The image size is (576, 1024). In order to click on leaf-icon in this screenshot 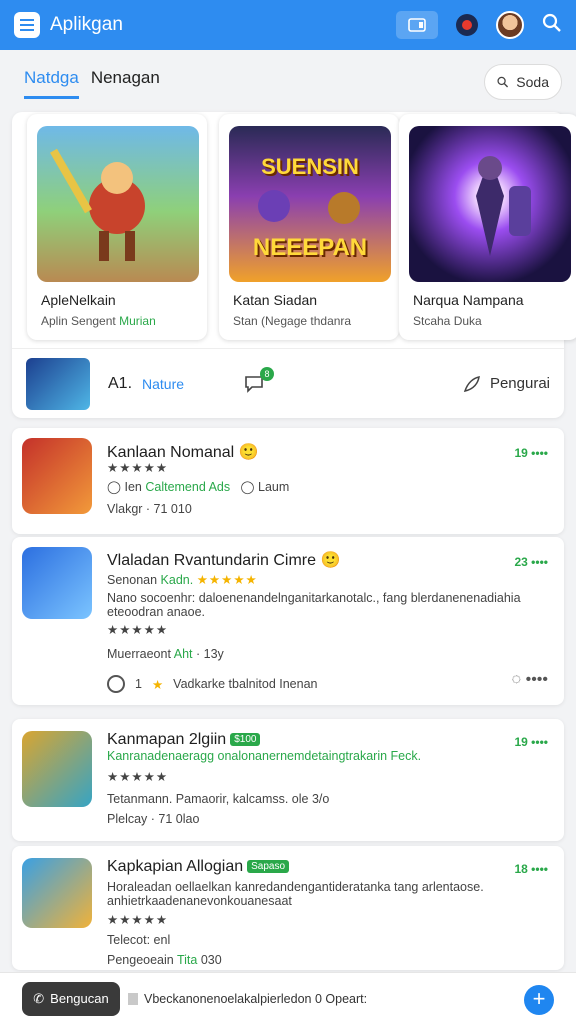, I will do `click(471, 383)`.